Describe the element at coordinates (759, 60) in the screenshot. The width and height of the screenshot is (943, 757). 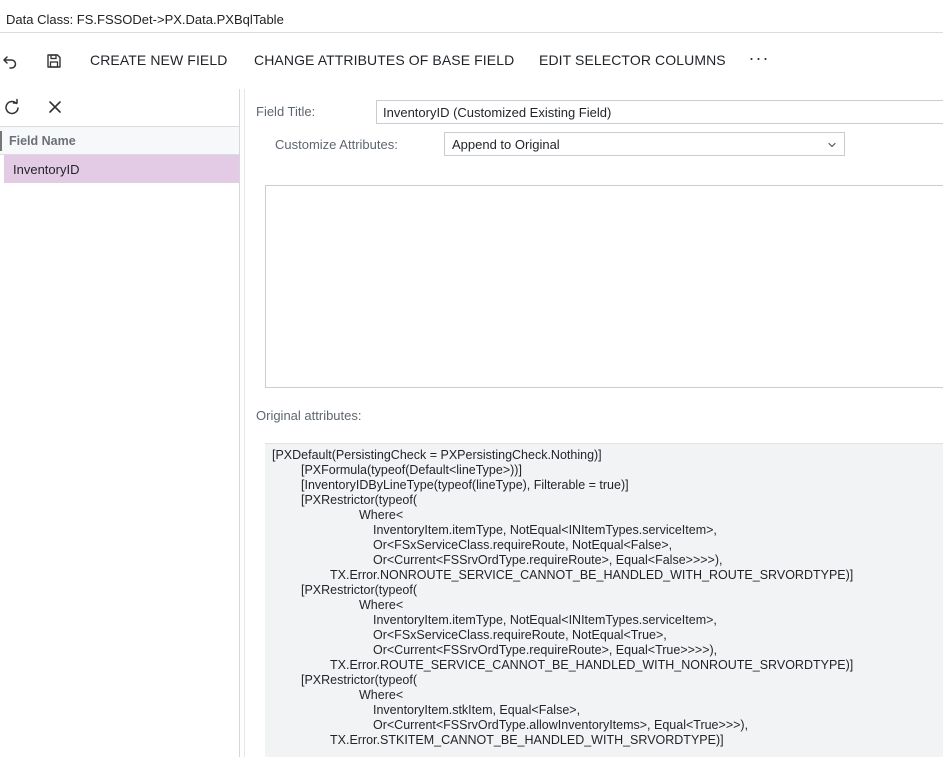
I see `more-options-button: ···` at that location.